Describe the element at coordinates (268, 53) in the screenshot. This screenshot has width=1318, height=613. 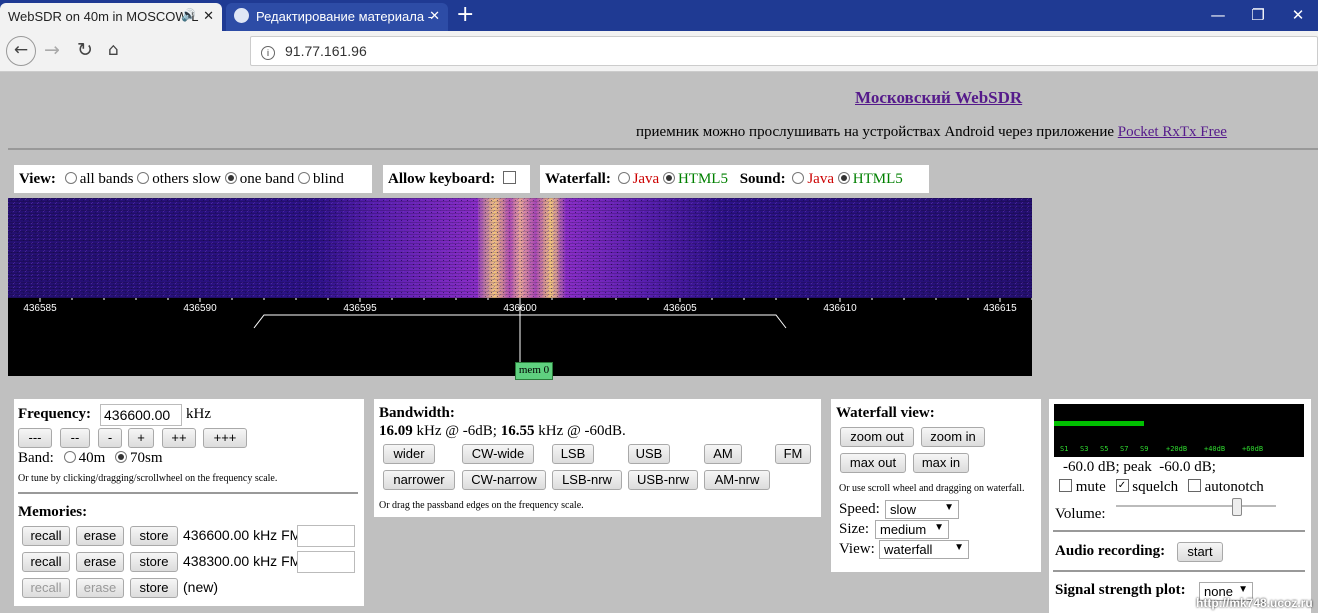
I see `info-icon: i` at that location.